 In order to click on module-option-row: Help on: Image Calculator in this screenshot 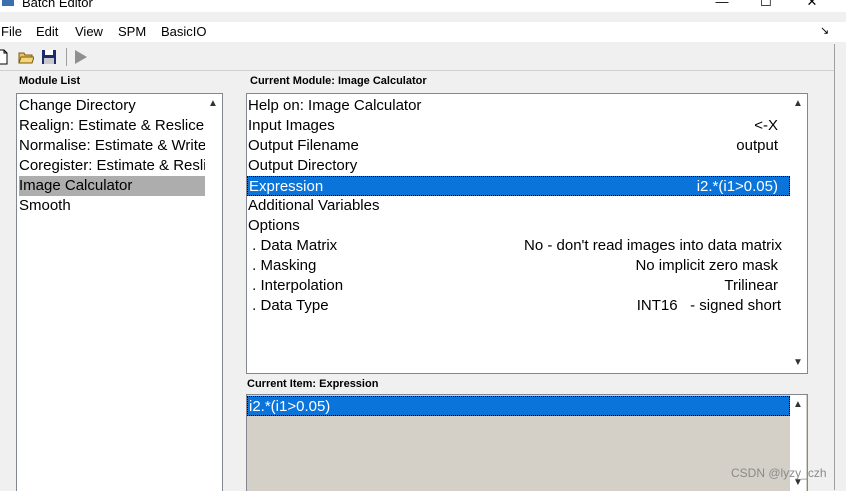, I will do `click(518, 106)`.